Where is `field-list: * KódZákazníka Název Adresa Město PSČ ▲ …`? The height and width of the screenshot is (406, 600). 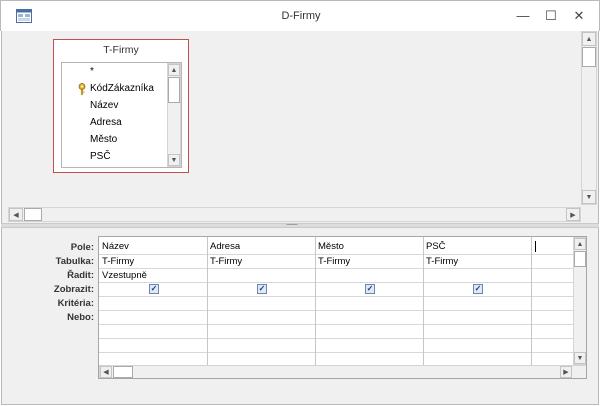
field-list: * KódZákazníka Název Adresa Město PSČ ▲ … is located at coordinates (121, 115).